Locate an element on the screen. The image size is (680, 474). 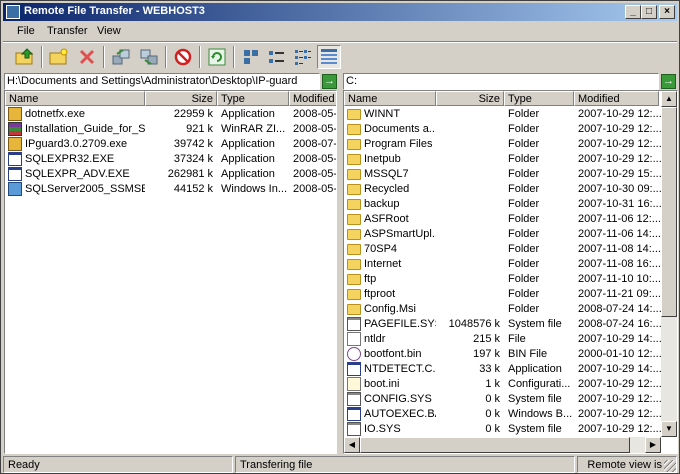
large-icons-button is located at coordinates (251, 57).